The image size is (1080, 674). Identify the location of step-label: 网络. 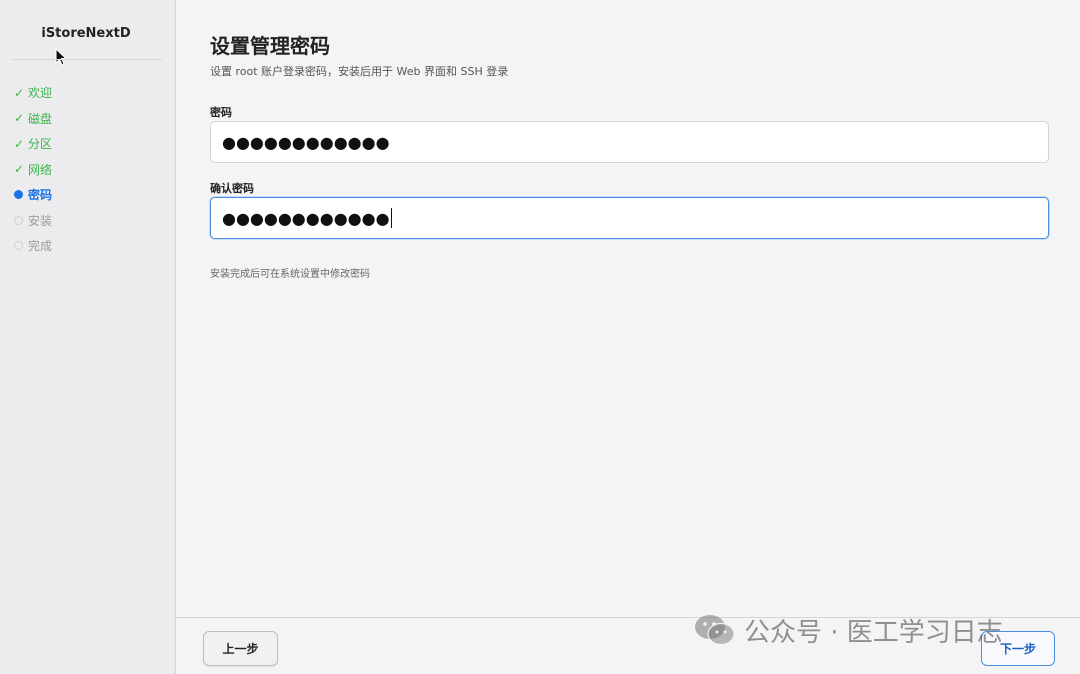
(40, 169).